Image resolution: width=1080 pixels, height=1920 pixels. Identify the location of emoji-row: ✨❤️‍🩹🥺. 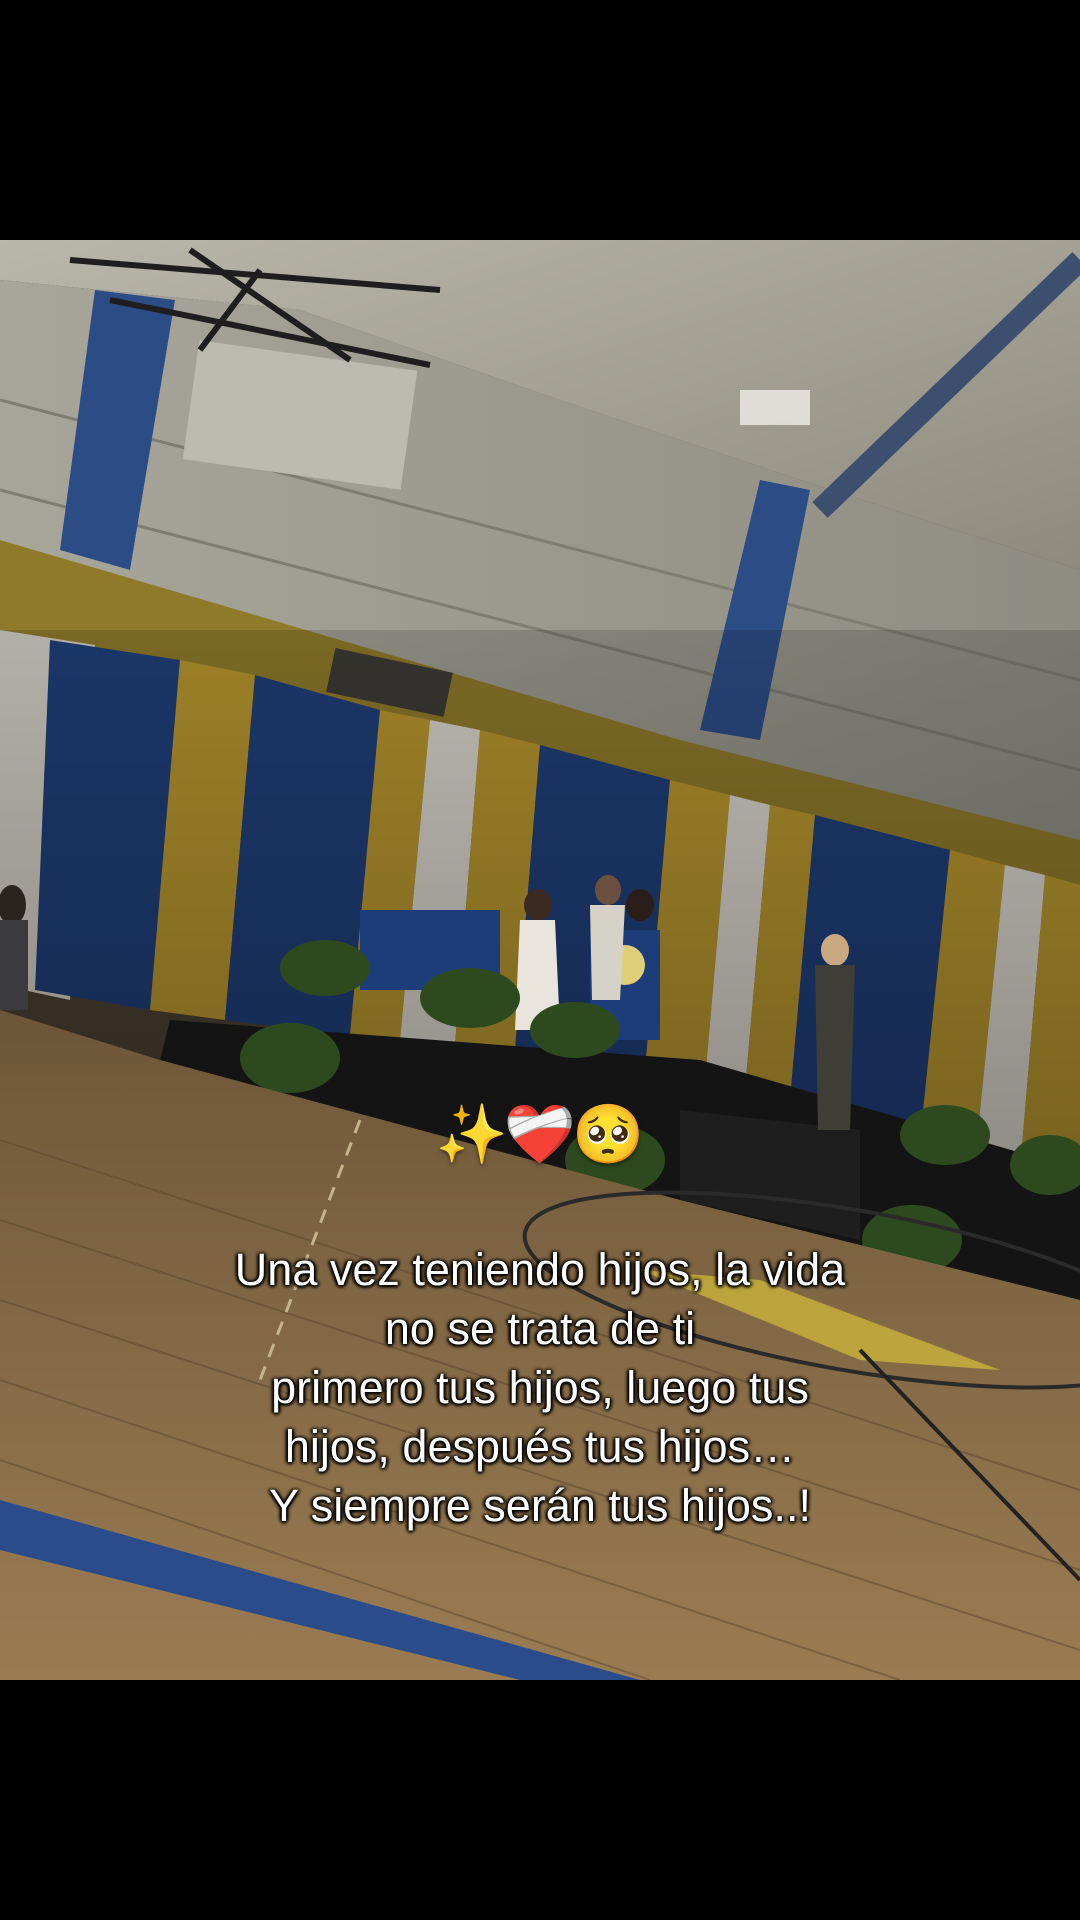
(540, 1135).